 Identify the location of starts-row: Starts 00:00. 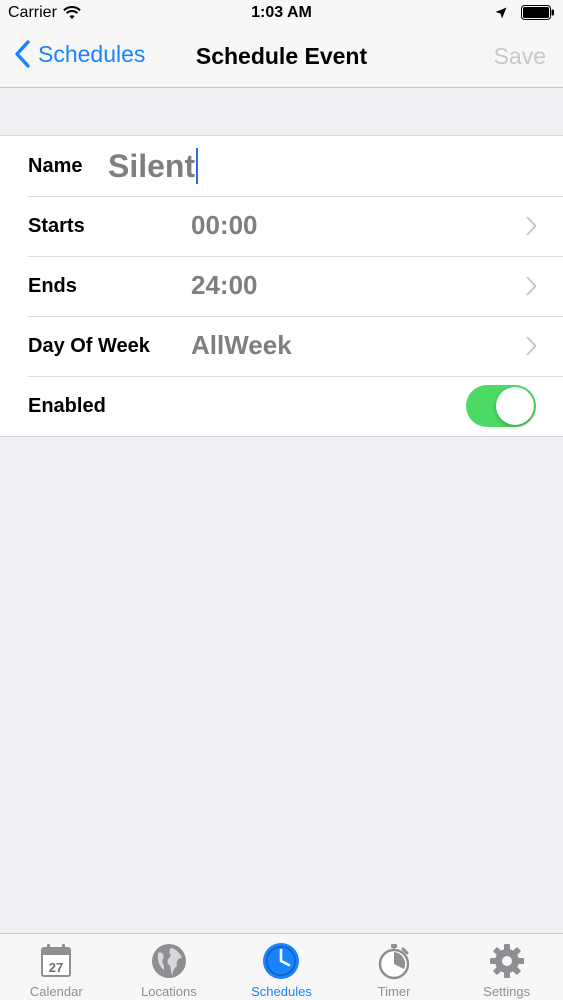
(281, 226).